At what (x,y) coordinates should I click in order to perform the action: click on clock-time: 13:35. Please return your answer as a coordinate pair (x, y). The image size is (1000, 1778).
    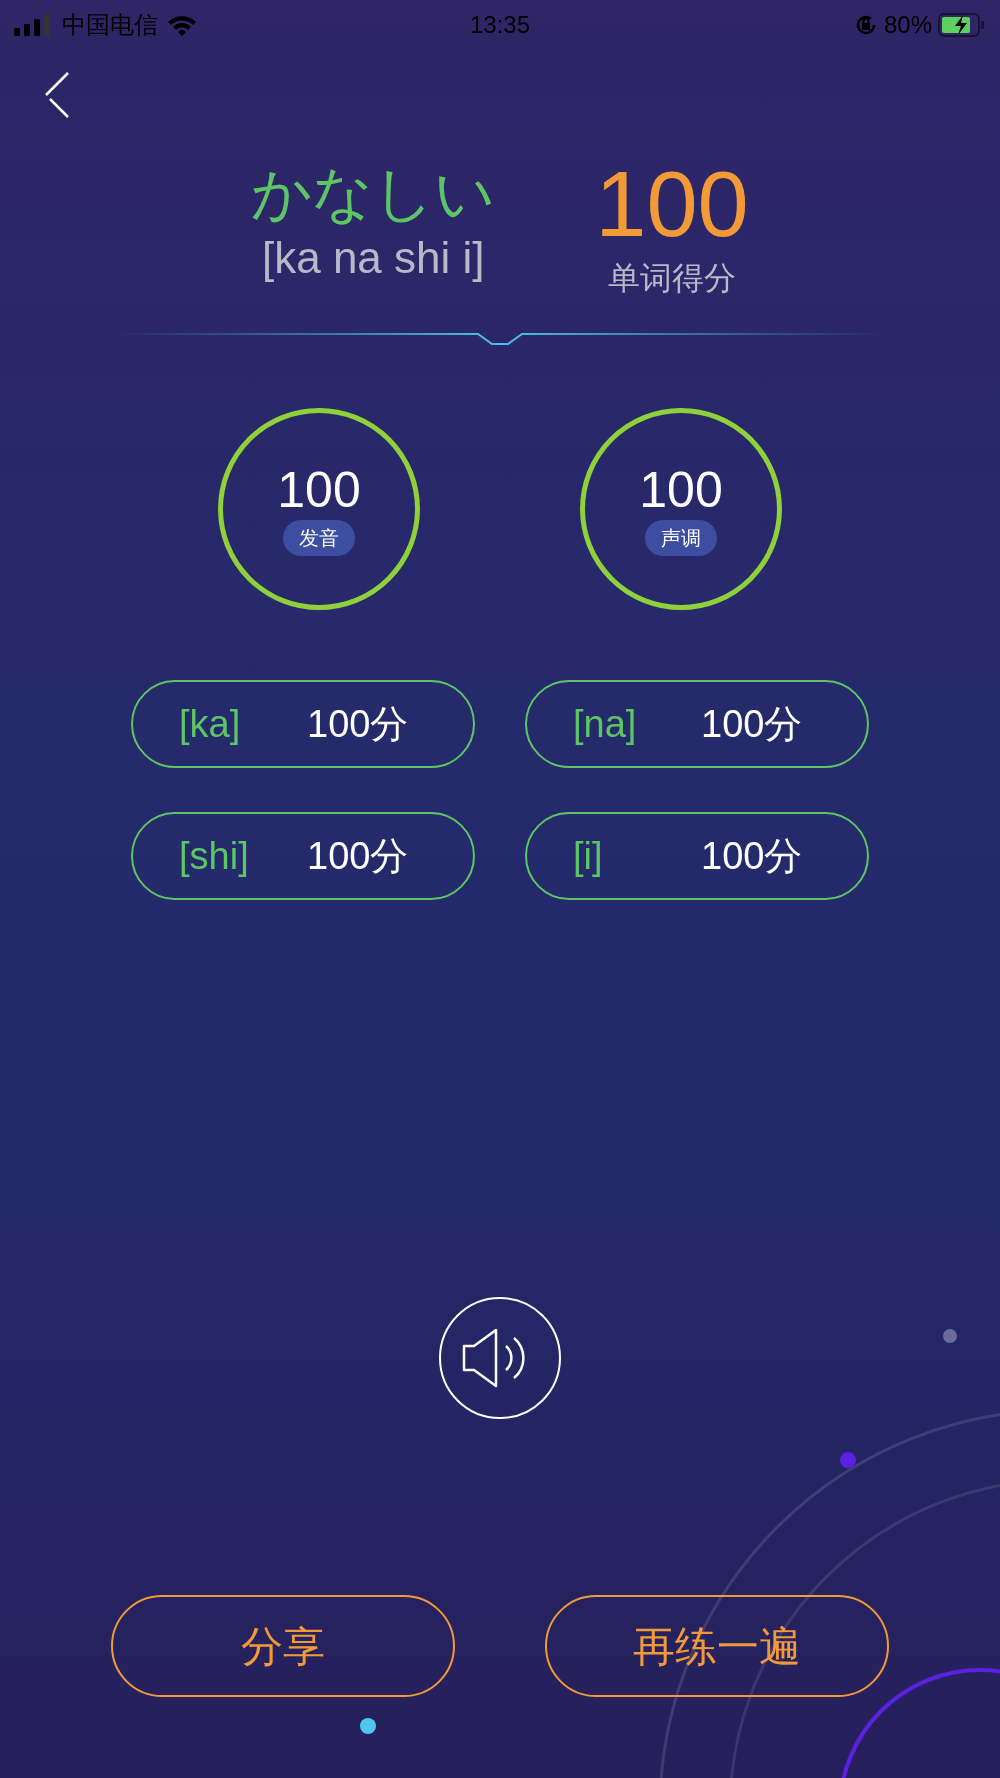
    Looking at the image, I should click on (500, 25).